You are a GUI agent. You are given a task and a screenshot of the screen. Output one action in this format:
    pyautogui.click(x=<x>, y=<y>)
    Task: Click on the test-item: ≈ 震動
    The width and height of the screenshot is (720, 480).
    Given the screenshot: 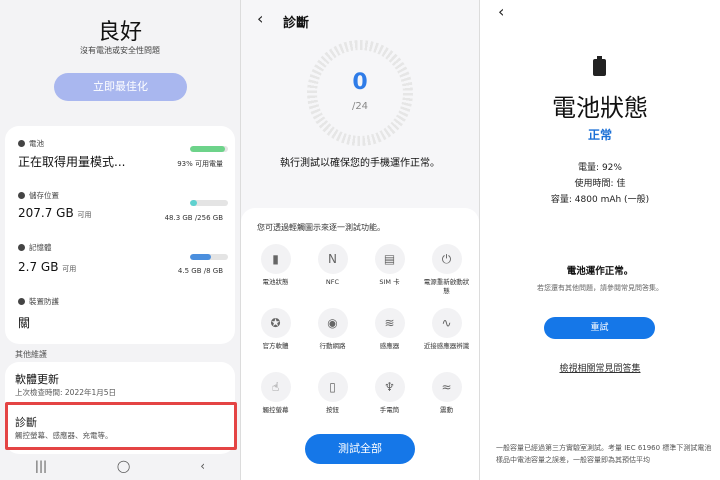 What is the action you would take?
    pyautogui.click(x=446, y=404)
    